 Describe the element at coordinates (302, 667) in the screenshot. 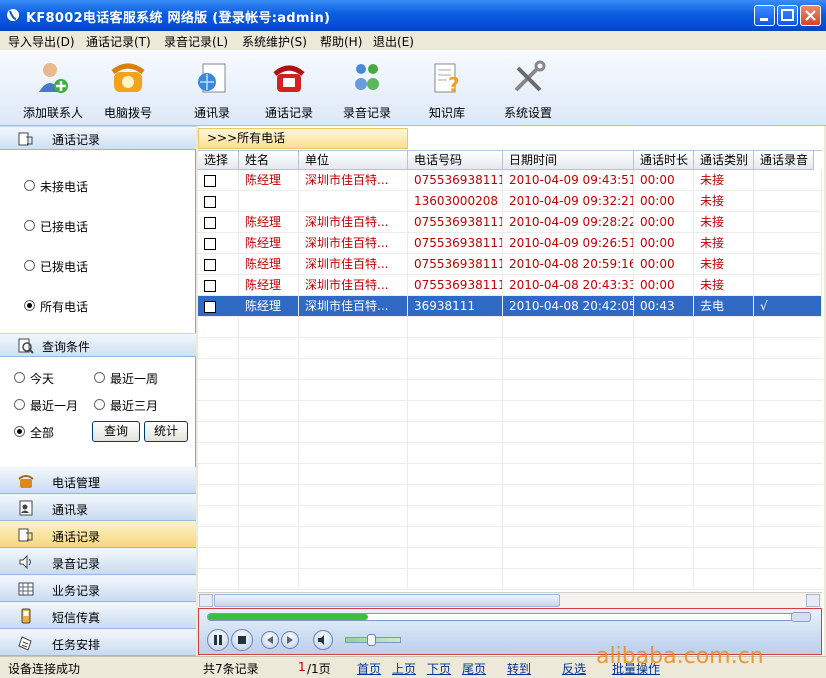

I see `page-current: 1` at that location.